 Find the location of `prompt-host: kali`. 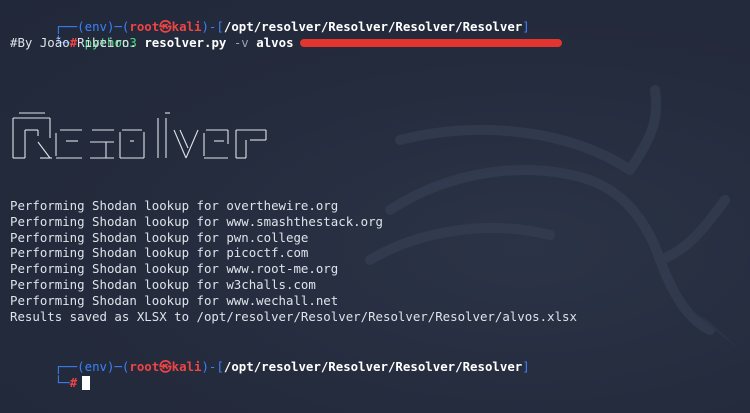

prompt-host: kali is located at coordinates (186, 26).